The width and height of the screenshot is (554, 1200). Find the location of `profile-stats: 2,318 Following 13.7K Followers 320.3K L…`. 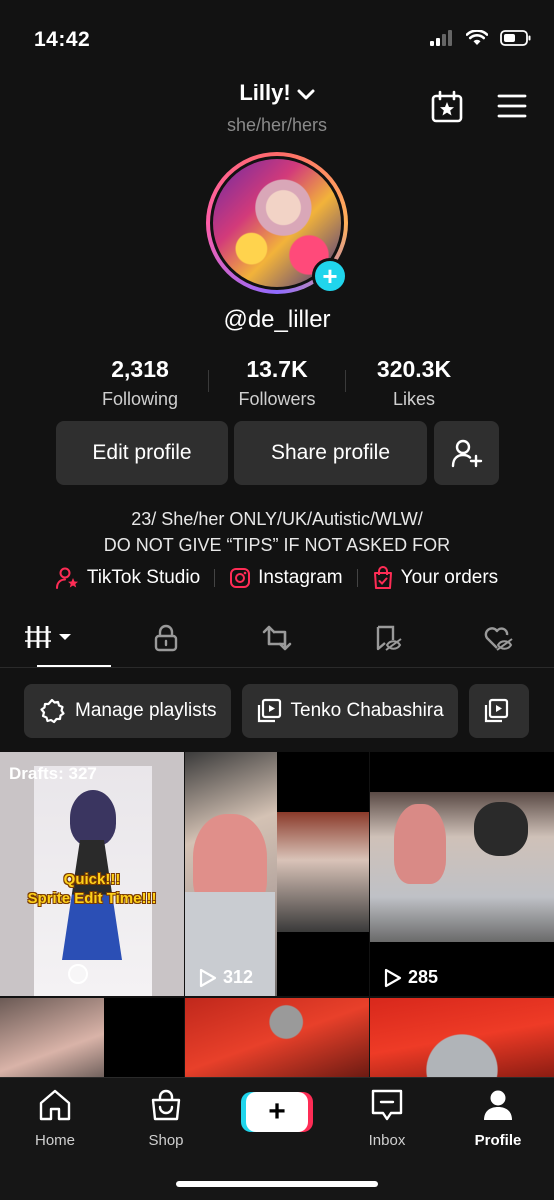

profile-stats: 2,318 Following 13.7K Followers 320.3K L… is located at coordinates (277, 383).